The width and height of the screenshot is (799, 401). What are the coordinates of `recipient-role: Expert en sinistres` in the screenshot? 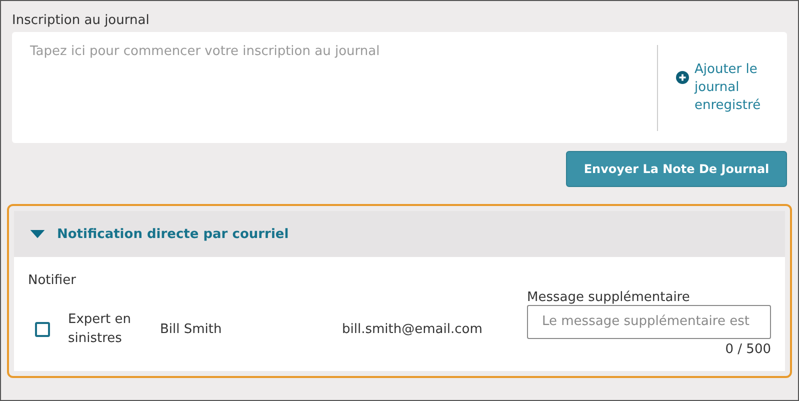 It's located at (100, 329).